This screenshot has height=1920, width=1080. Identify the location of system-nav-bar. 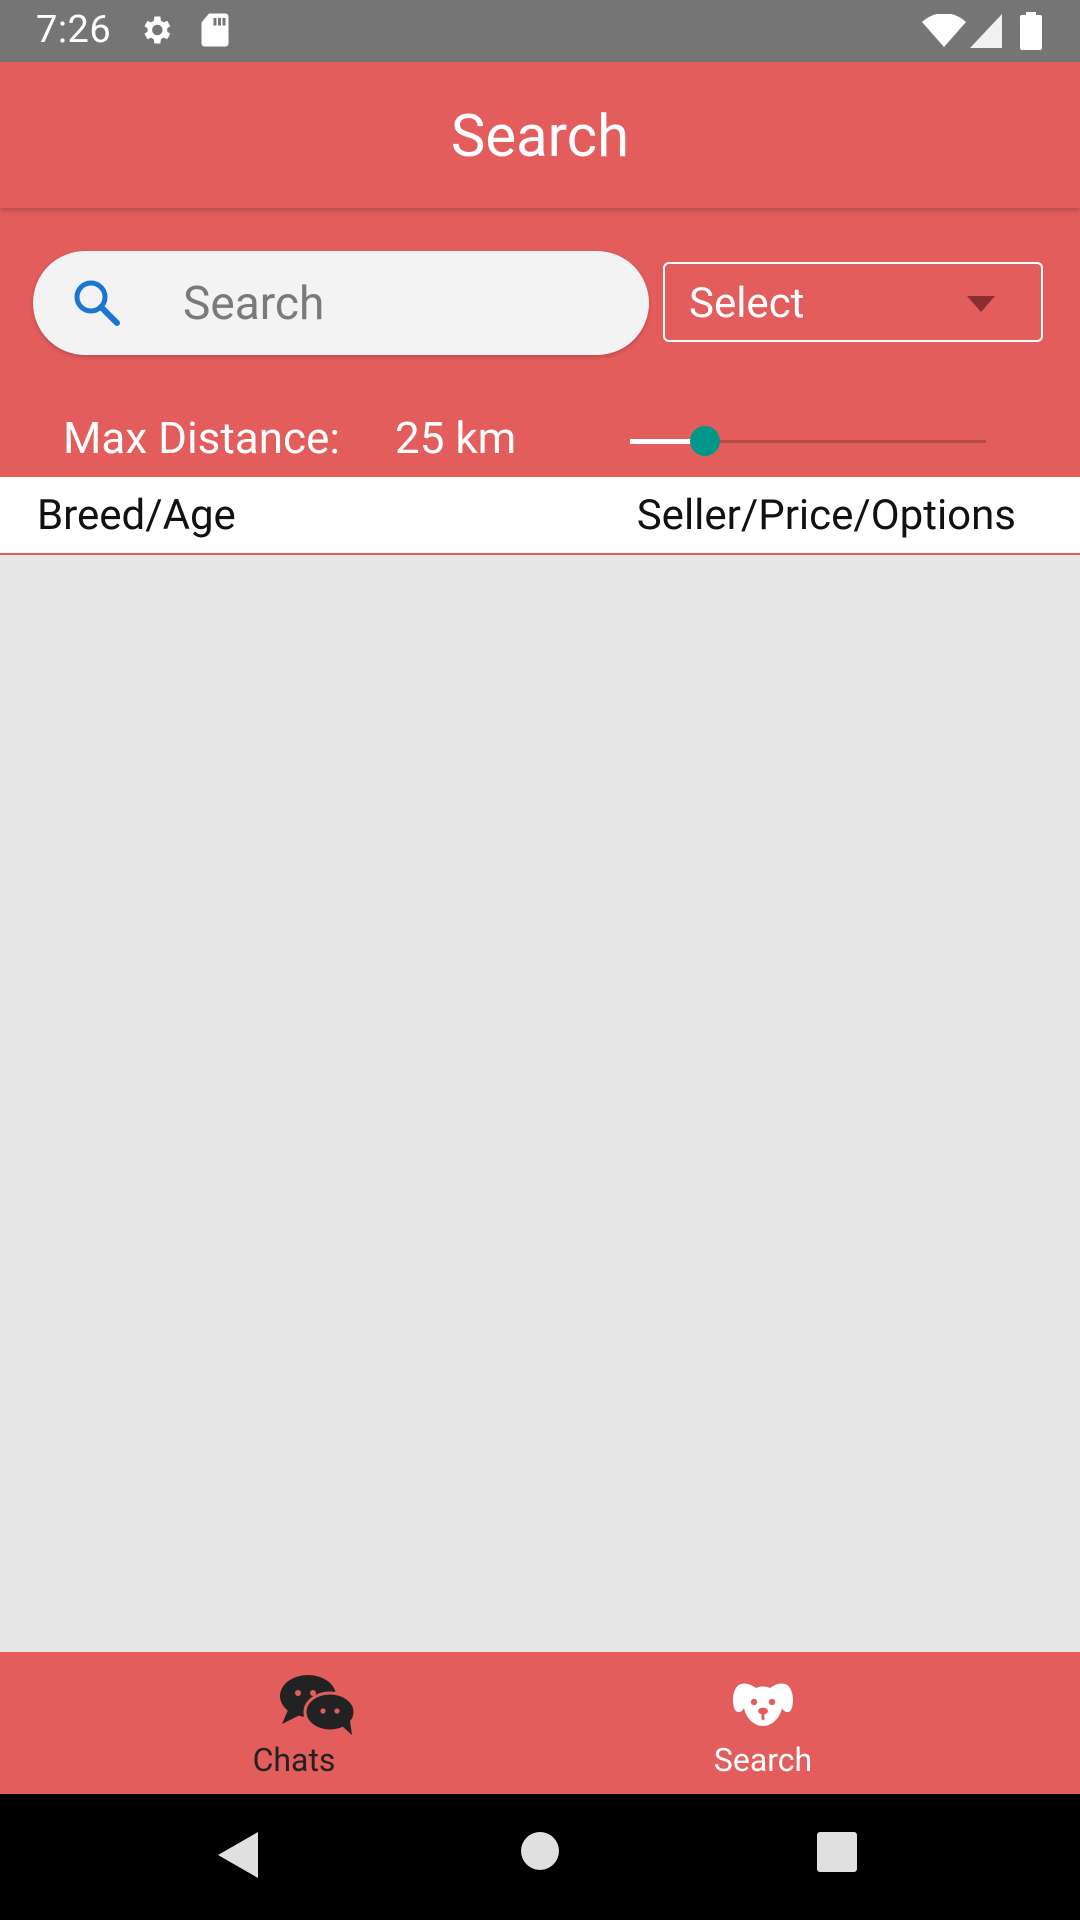
(540, 1857).